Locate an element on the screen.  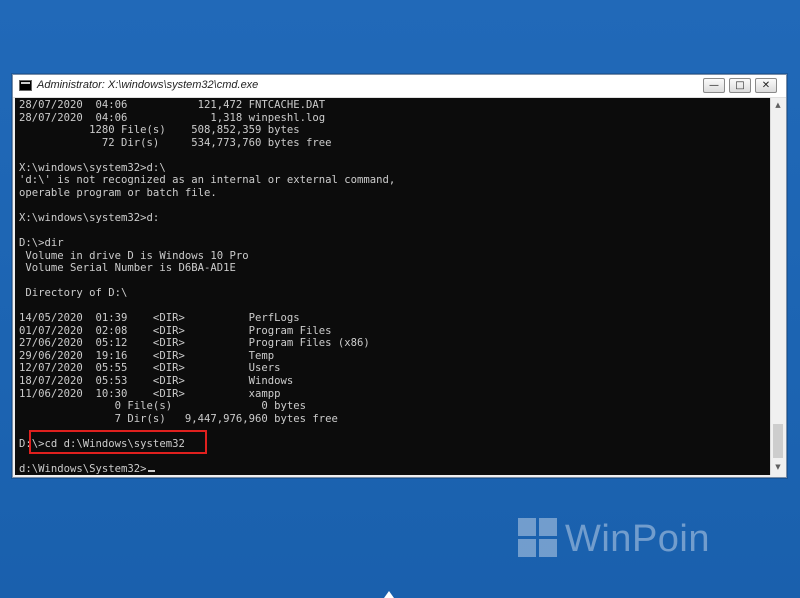
console-line: 12/07/2020 05:55 <DIR> Users is located at coordinates (150, 368).